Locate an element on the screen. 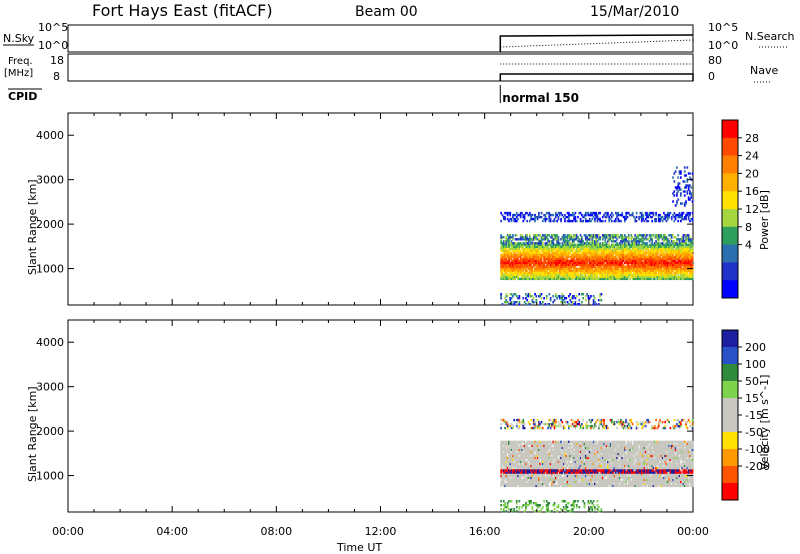 This screenshot has width=800, height=554. status-traces is located at coordinates (596, 57).